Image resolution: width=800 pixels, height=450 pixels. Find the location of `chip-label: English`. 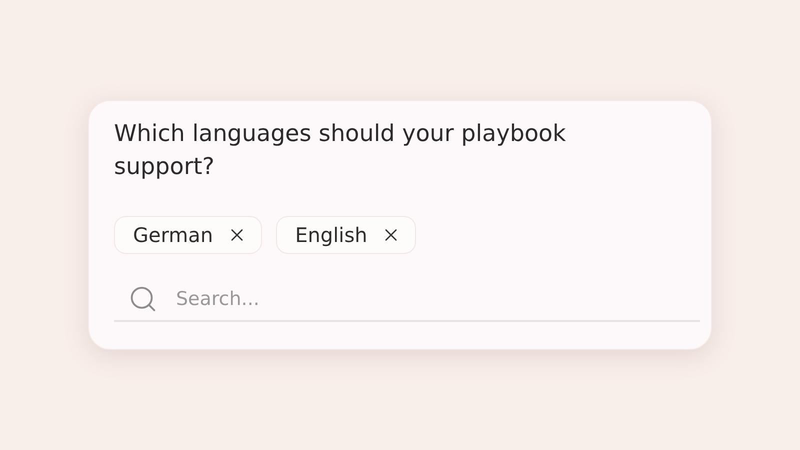

chip-label: English is located at coordinates (331, 235).